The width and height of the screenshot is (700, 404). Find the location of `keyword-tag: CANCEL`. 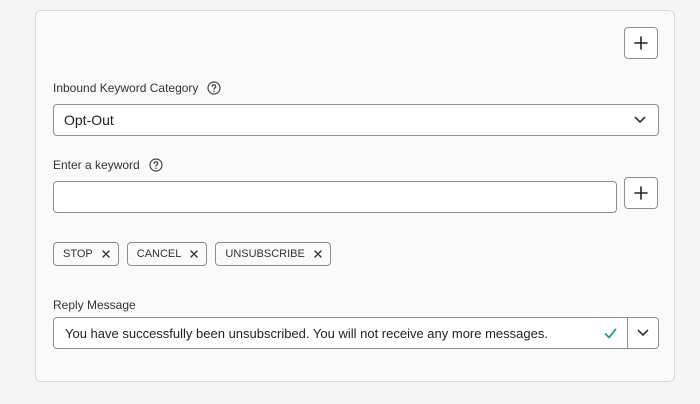

keyword-tag: CANCEL is located at coordinates (167, 254).